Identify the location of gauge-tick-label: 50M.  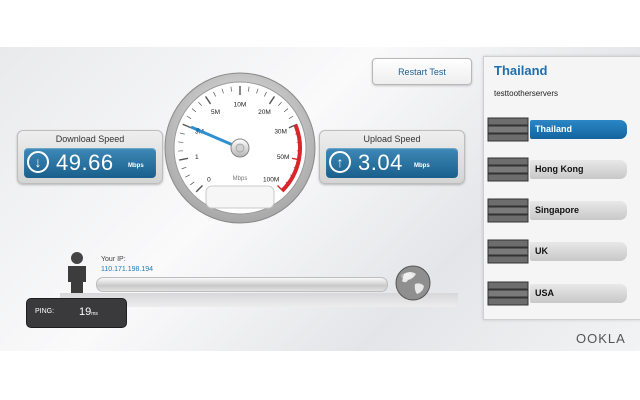
(283, 157).